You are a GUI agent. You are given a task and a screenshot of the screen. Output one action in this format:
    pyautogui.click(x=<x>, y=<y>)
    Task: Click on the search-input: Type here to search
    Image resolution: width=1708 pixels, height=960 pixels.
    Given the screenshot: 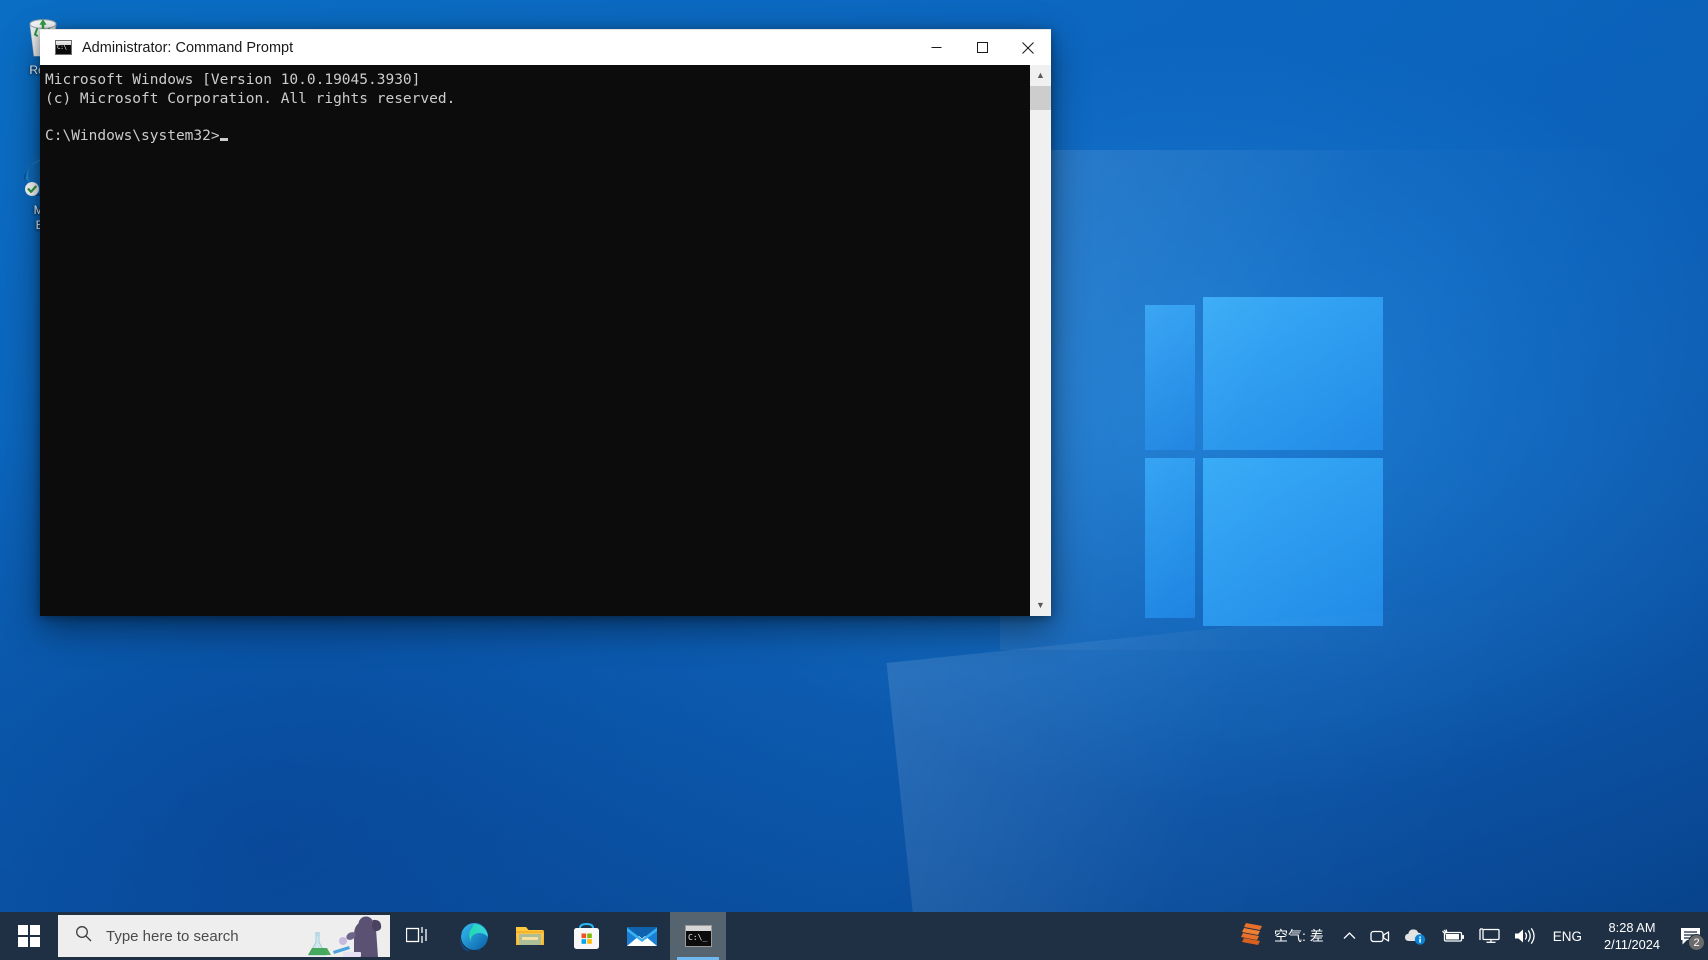 What is the action you would take?
    pyautogui.click(x=224, y=936)
    